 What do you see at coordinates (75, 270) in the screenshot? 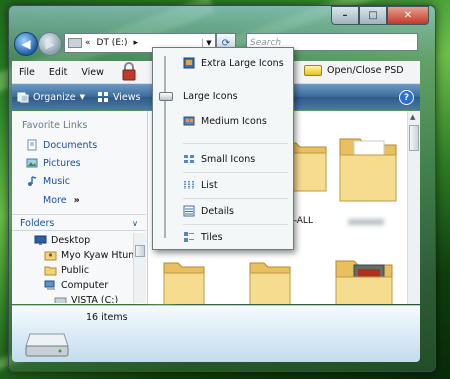
I see `tree-item-label: Public` at bounding box center [75, 270].